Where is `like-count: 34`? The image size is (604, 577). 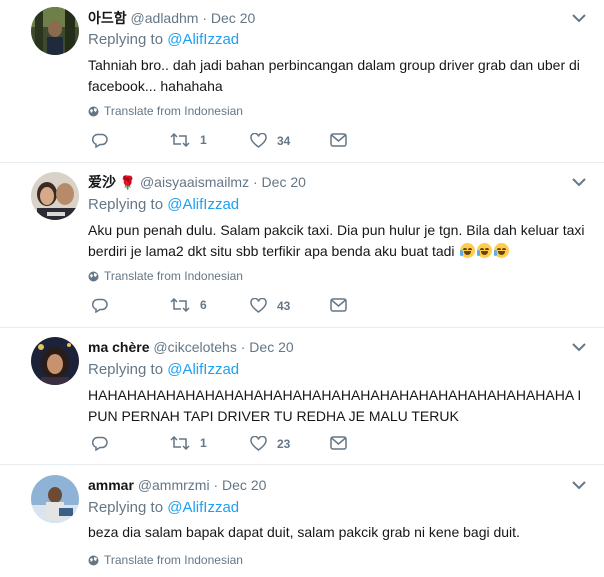 like-count: 34 is located at coordinates (284, 140).